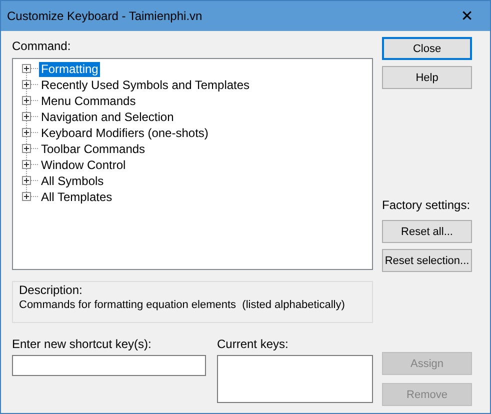 This screenshot has width=491, height=414. What do you see at coordinates (69, 69) in the screenshot?
I see `tree-item: Formatting` at bounding box center [69, 69].